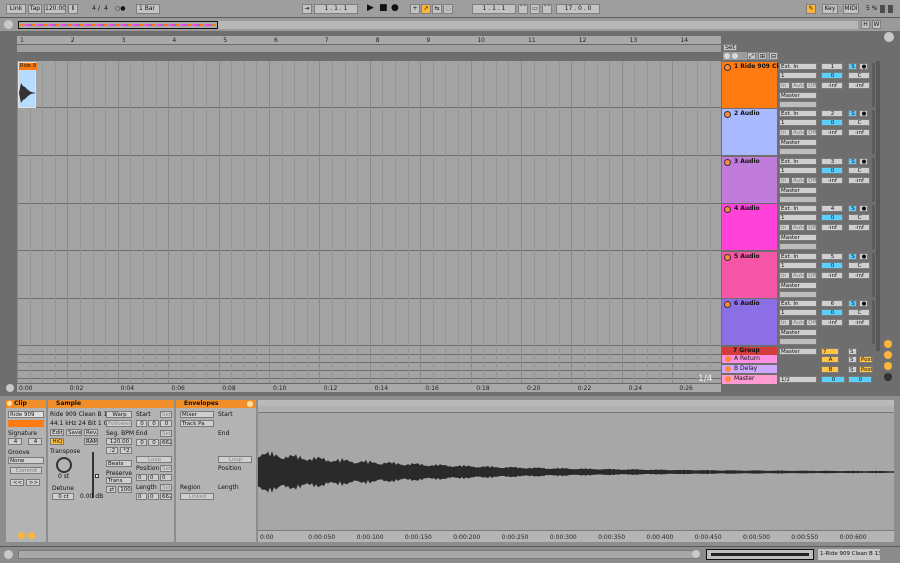 The width and height of the screenshot is (900, 563). What do you see at coordinates (307, 9) in the screenshot?
I see `follow-icon: ⇥` at bounding box center [307, 9].